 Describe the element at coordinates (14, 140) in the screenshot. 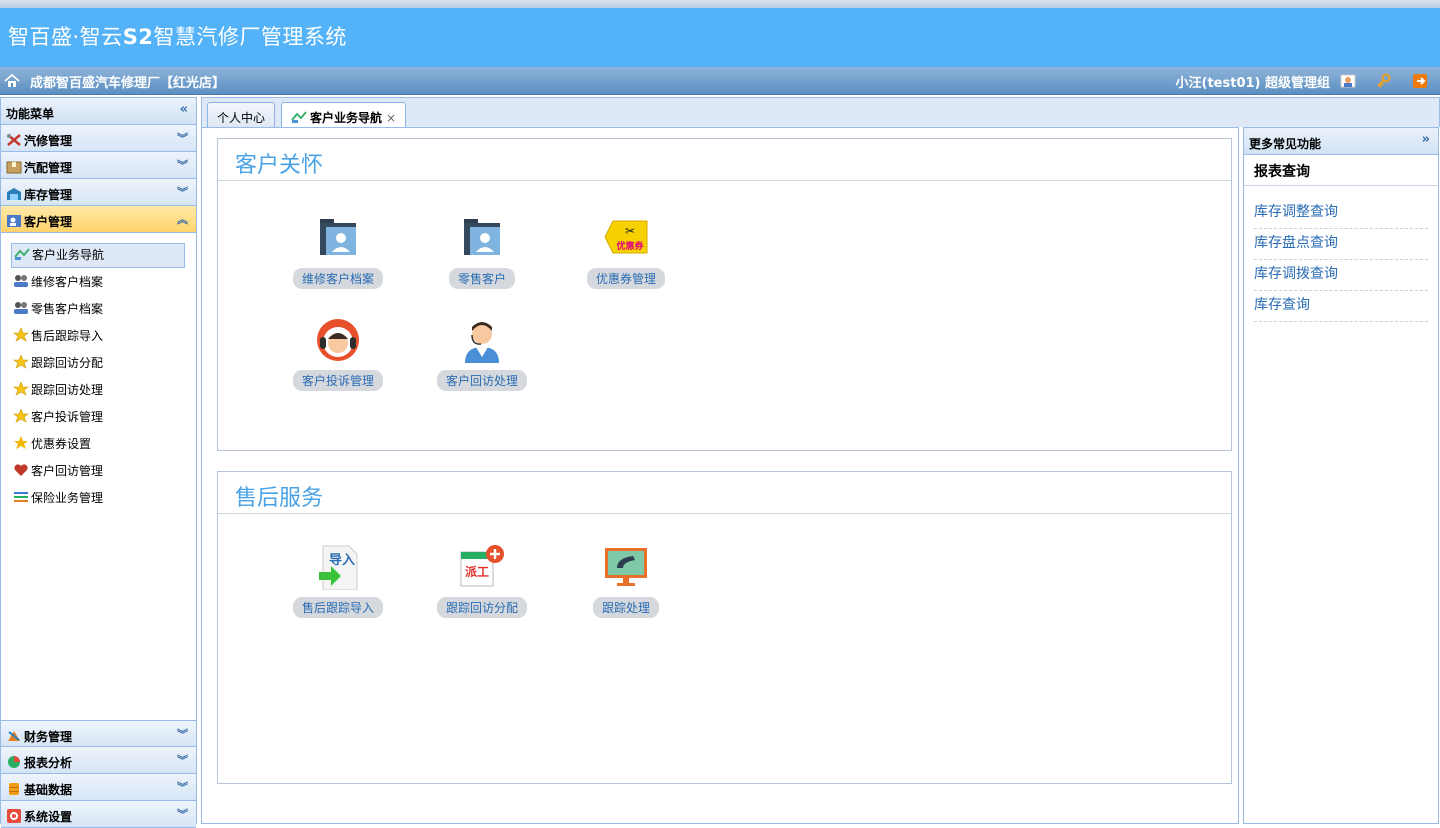

I see `tools-icon` at that location.